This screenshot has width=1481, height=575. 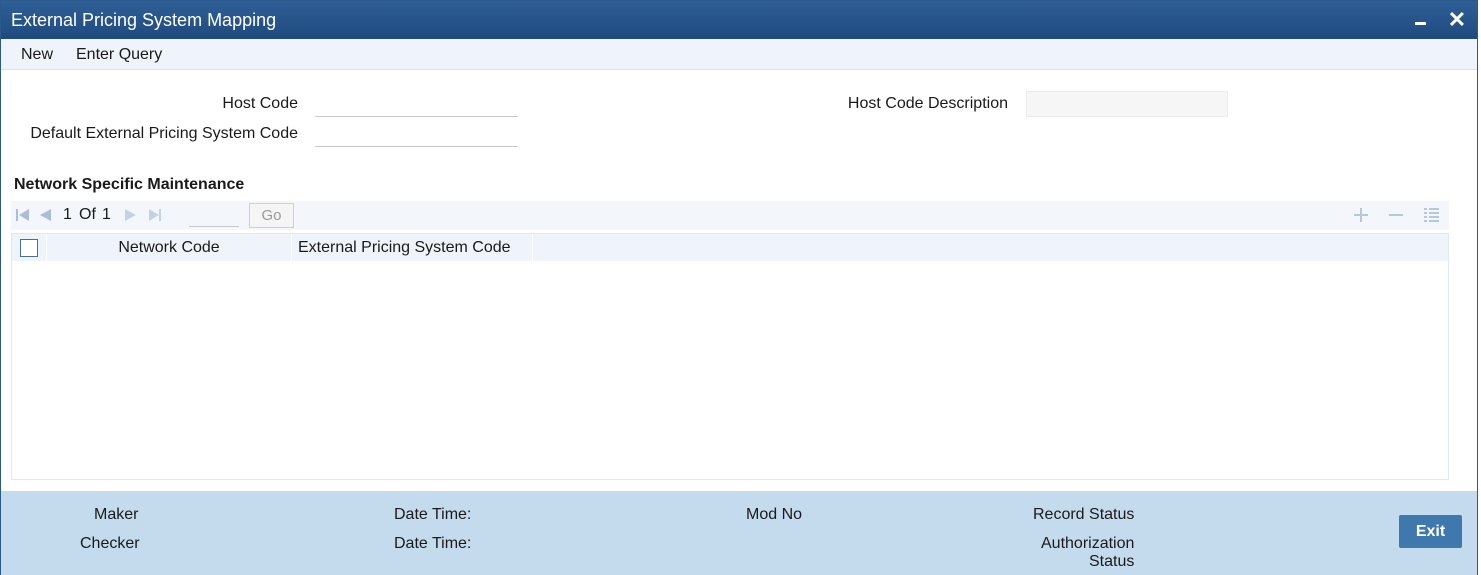 What do you see at coordinates (416, 104) in the screenshot?
I see `host-code-input` at bounding box center [416, 104].